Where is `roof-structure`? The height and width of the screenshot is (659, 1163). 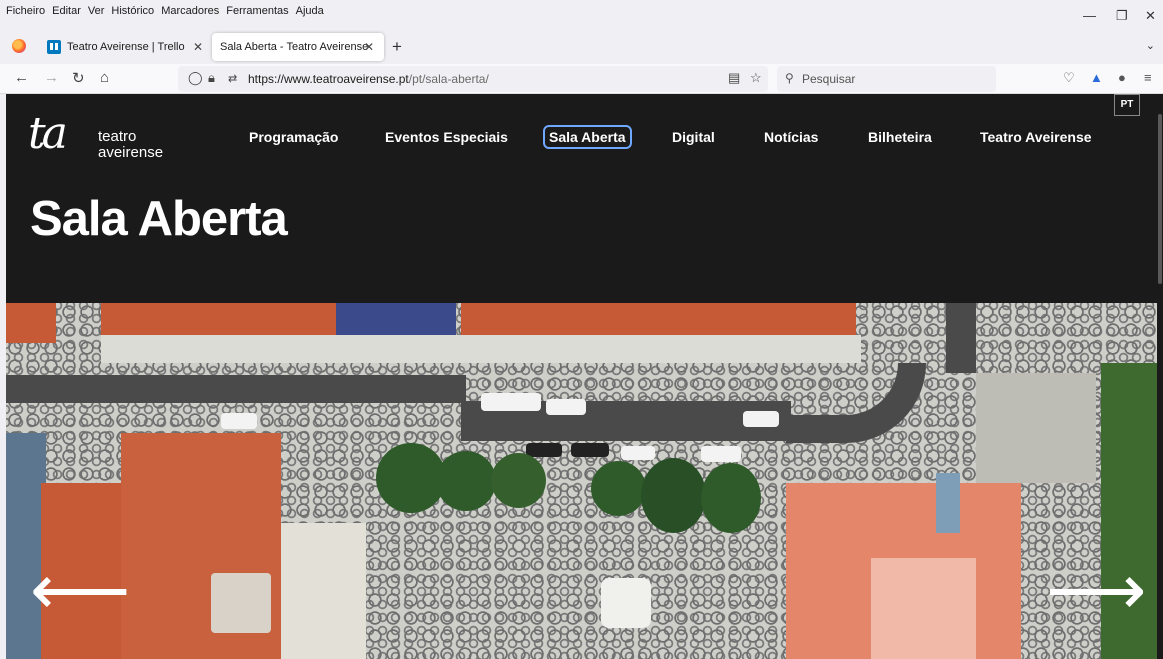
roof-structure is located at coordinates (948, 503).